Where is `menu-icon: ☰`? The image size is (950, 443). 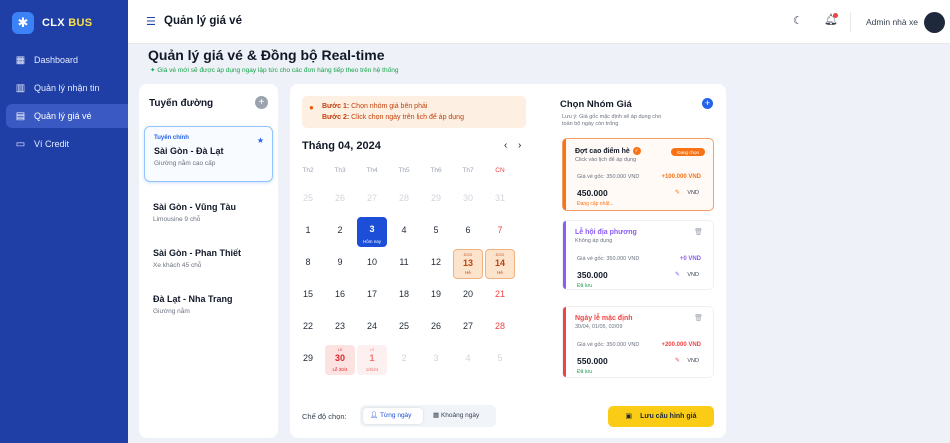
menu-icon: ☰ is located at coordinates (151, 21).